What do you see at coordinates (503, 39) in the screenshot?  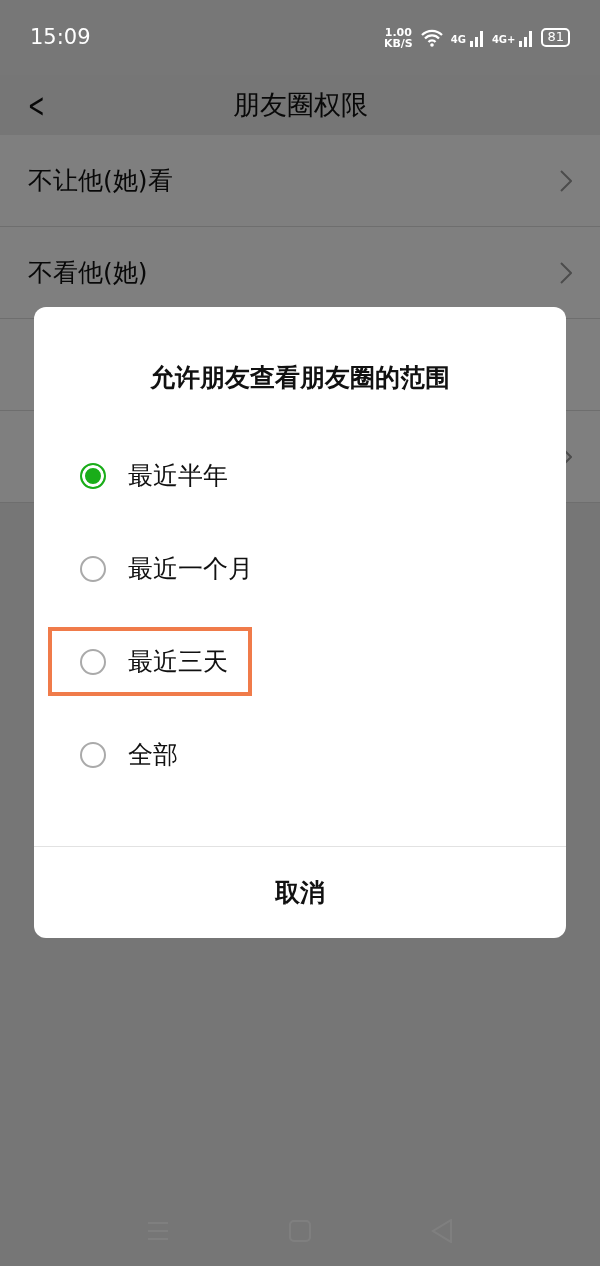 I see `network-type: 4G+` at bounding box center [503, 39].